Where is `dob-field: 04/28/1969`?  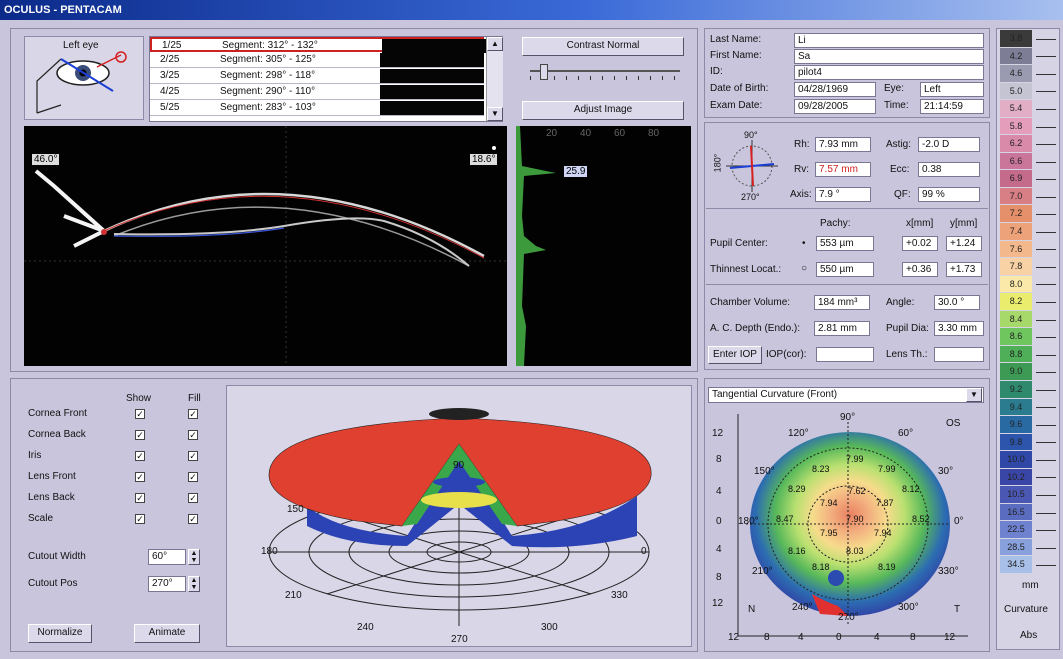 dob-field: 04/28/1969 is located at coordinates (835, 89).